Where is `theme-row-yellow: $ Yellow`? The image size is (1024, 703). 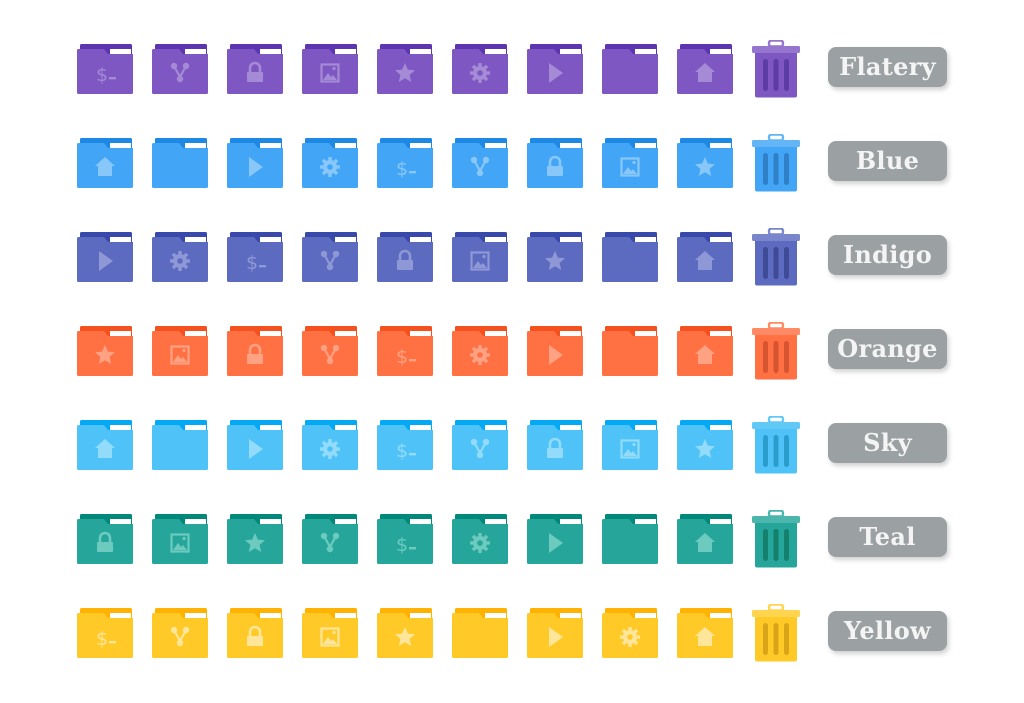
theme-row-yellow: $ Yellow is located at coordinates (512, 635).